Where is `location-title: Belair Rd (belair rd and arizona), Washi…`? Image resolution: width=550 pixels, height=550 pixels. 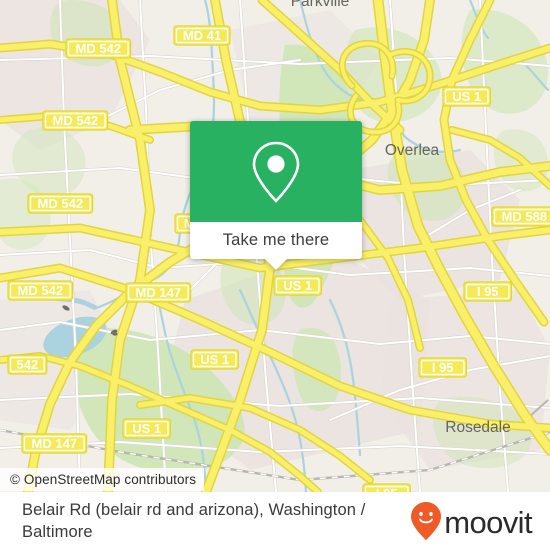 location-title: Belair Rd (belair rd and arizona), Washi… is located at coordinates (194, 520).